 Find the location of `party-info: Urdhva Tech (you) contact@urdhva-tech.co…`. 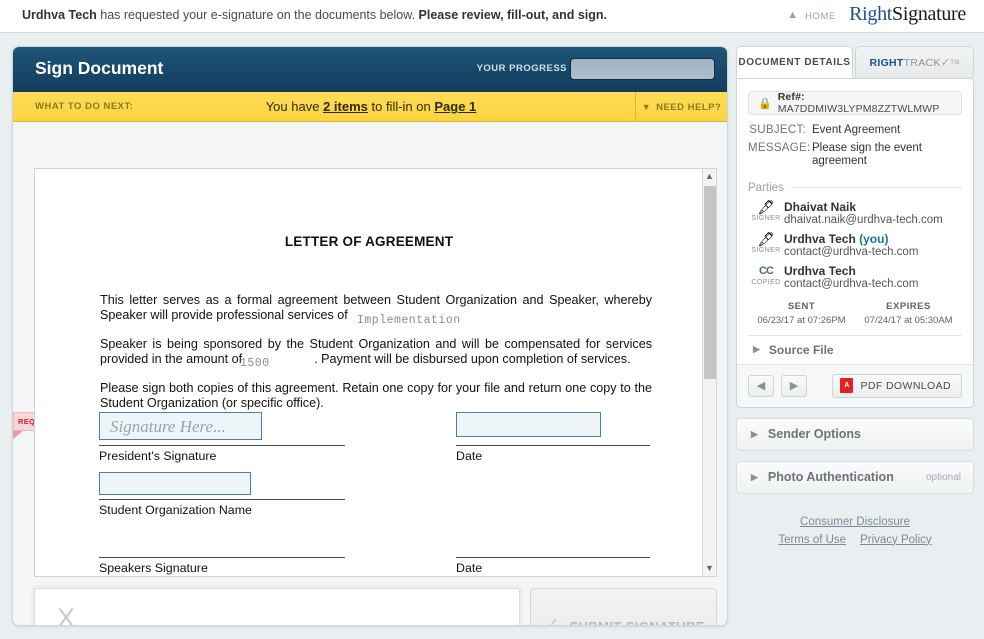

party-info: Urdhva Tech (you) contact@urdhva-tech.co… is located at coordinates (873, 245).